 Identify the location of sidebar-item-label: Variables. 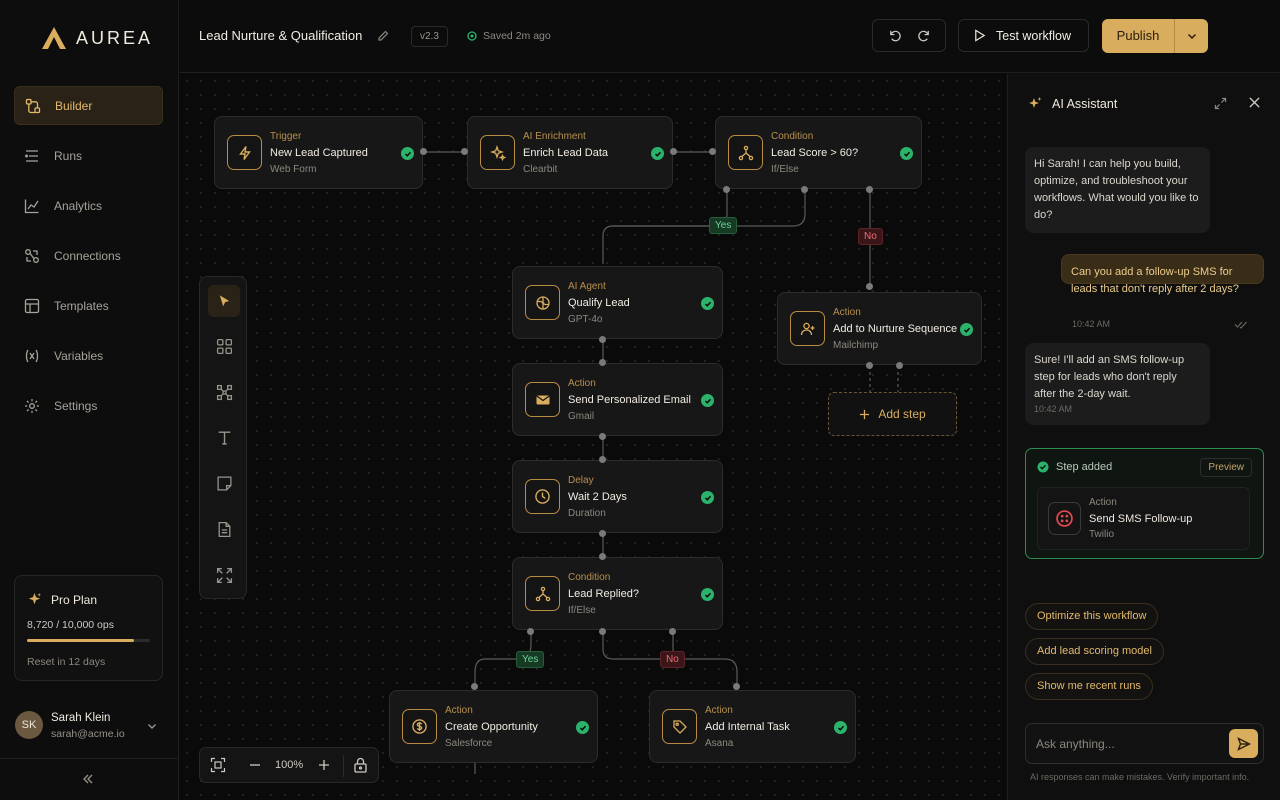
(79, 355).